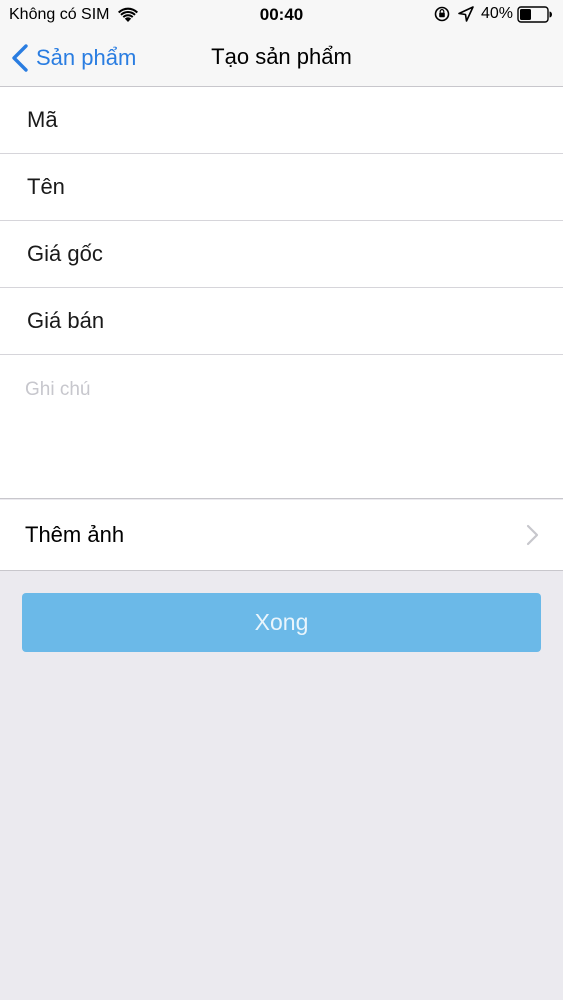 The image size is (563, 1000). I want to click on chevron-right-icon, so click(532, 535).